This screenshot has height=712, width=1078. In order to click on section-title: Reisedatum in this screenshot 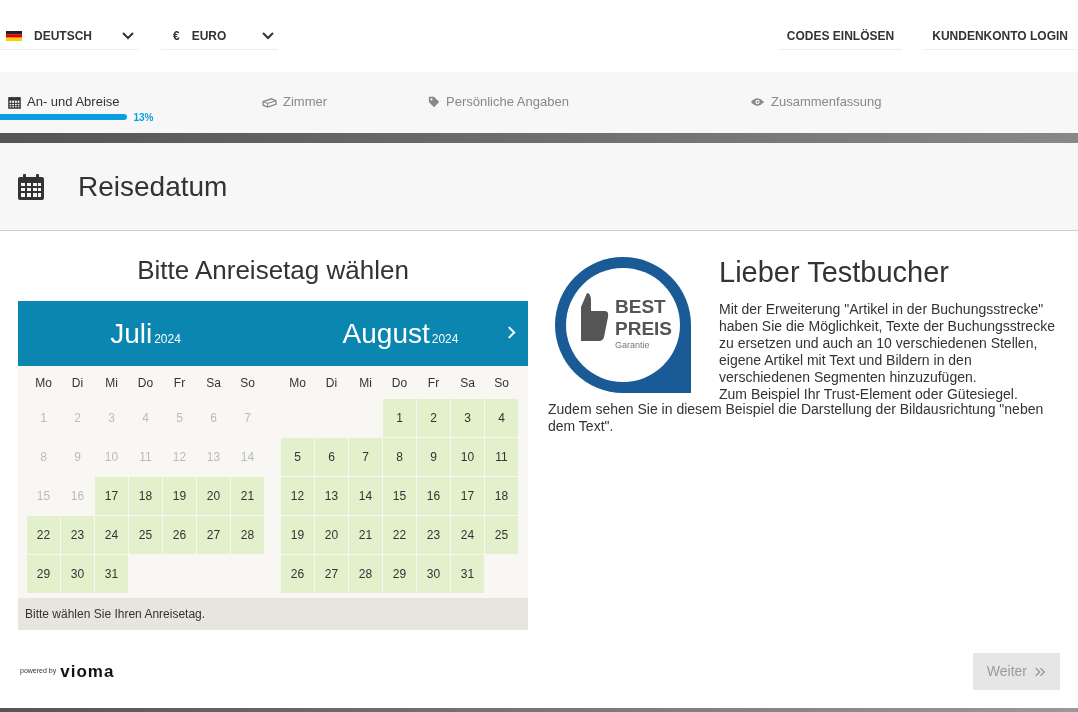, I will do `click(153, 186)`.